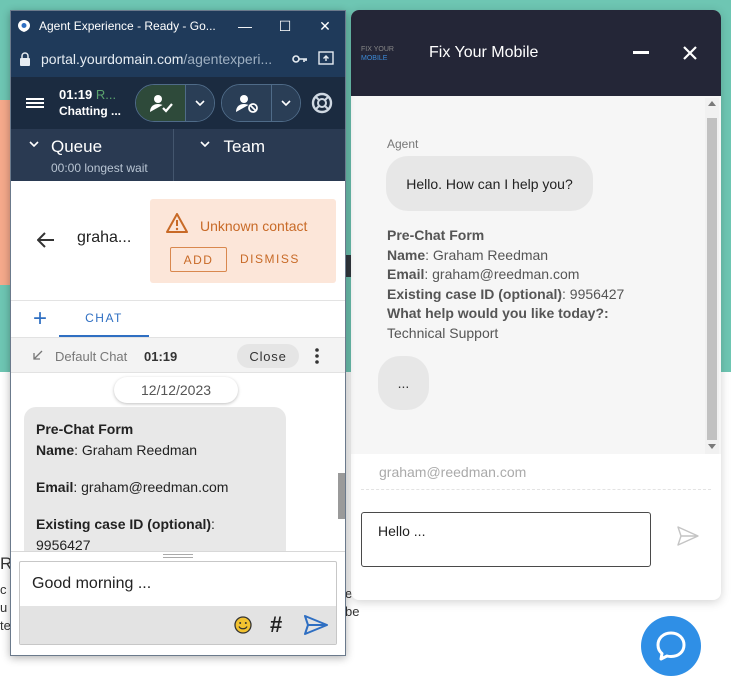 The image size is (731, 685). I want to click on incoming-arrow-icon, so click(38, 355).